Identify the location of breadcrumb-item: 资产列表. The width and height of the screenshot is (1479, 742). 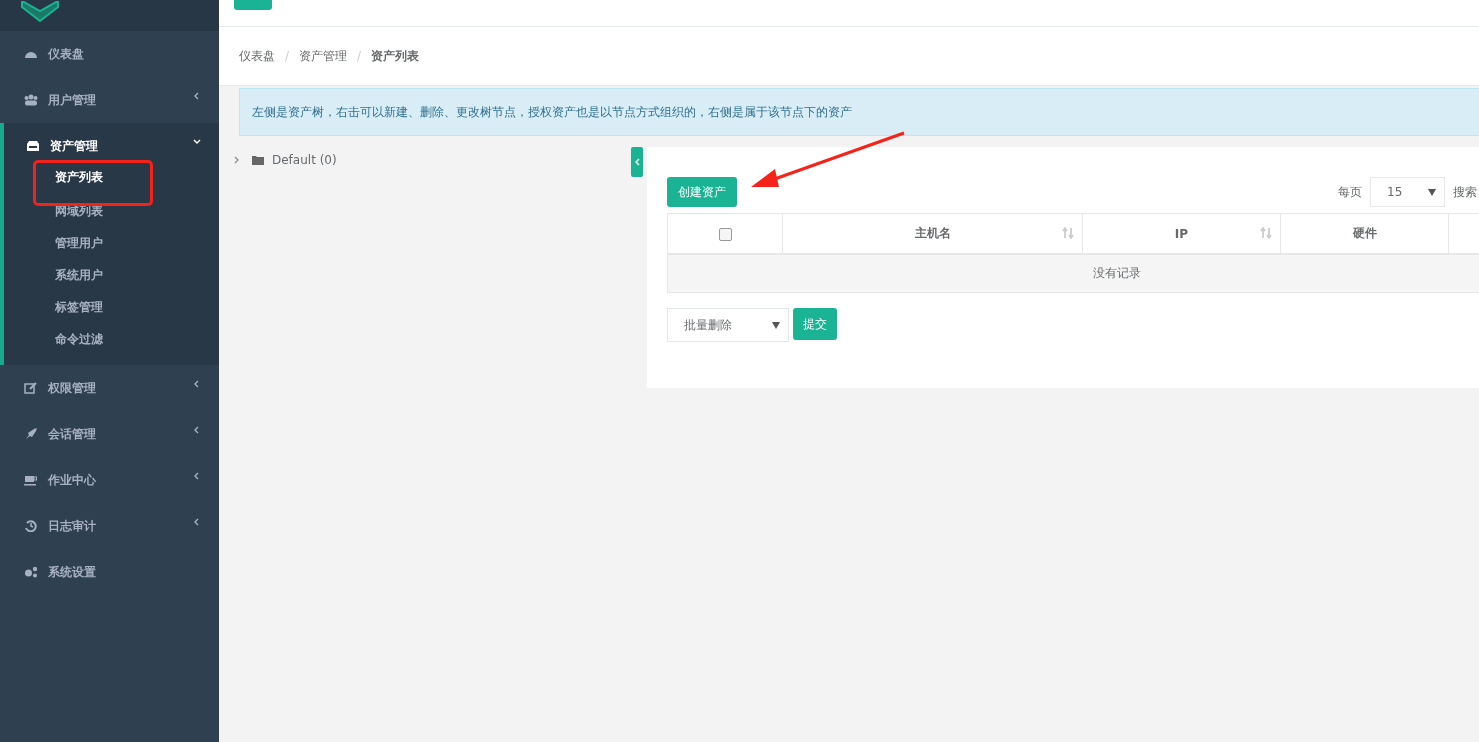
(395, 56).